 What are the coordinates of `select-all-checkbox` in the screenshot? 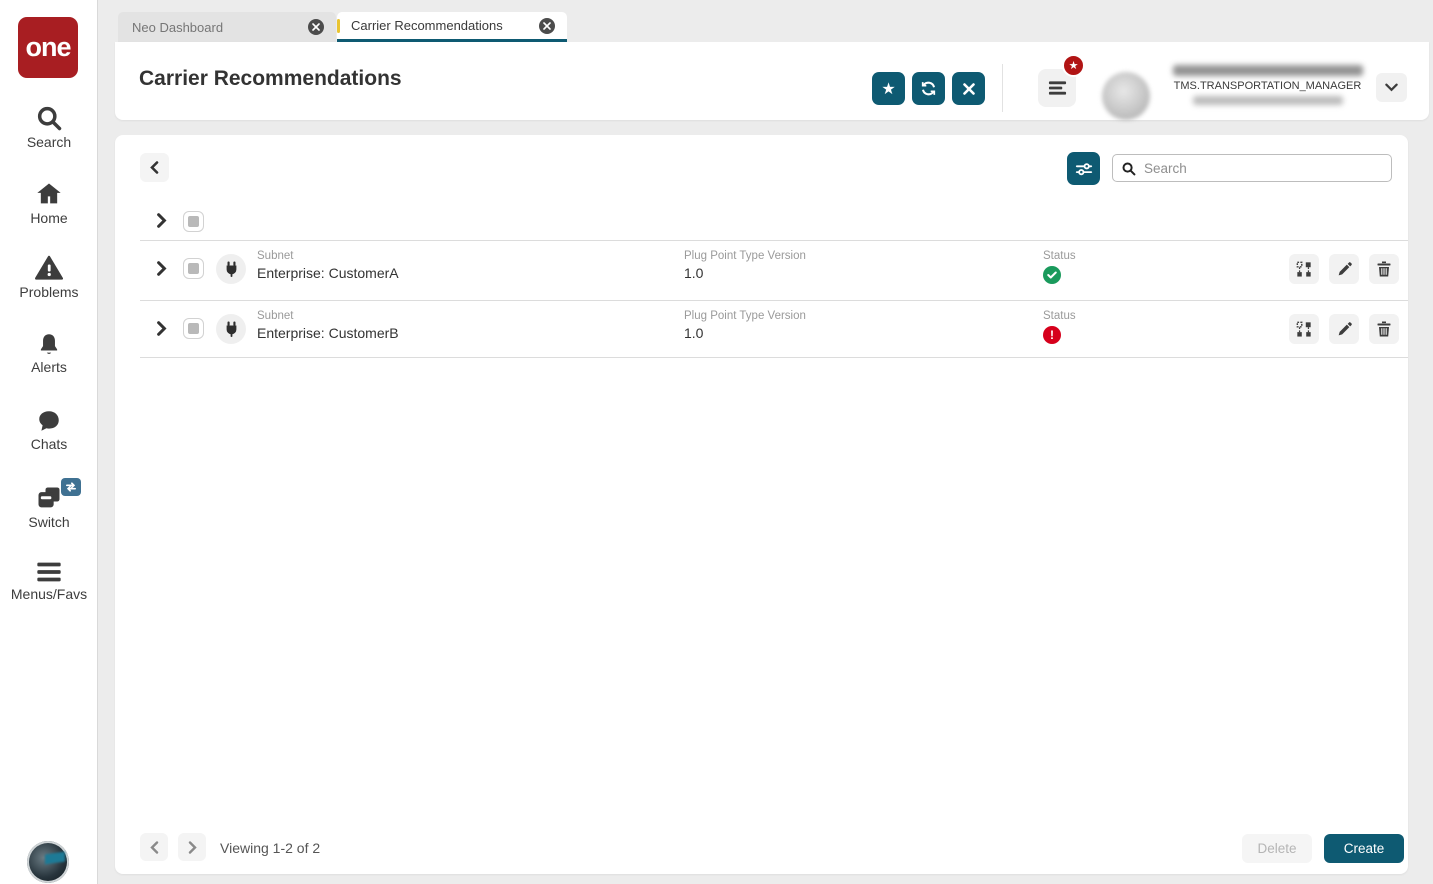 It's located at (193, 221).